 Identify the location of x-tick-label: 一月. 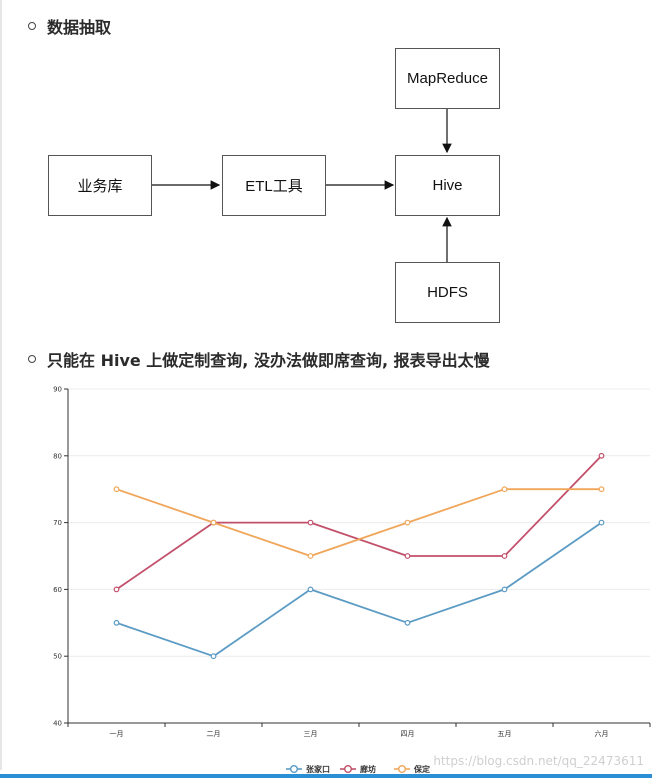
(117, 734).